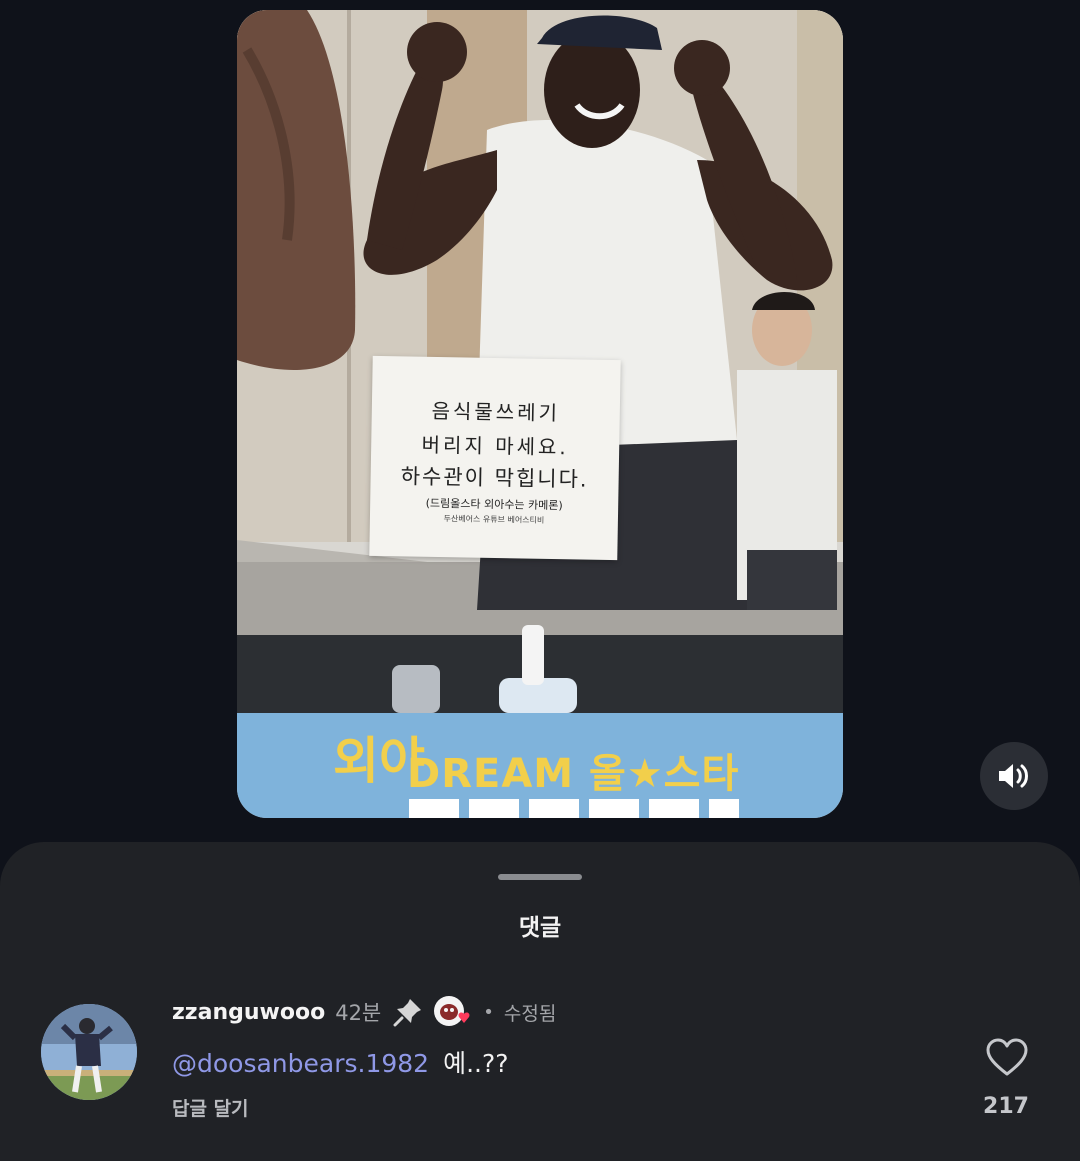 This screenshot has width=1080, height=1161. I want to click on sign-line: (드림올스타 외아수는 카메론), so click(494, 504).